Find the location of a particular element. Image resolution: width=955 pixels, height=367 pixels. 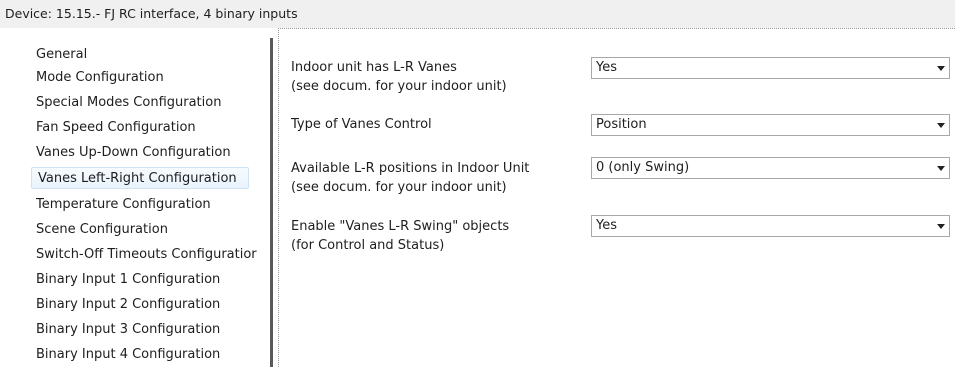

param-label-line1: Enable "Vanes L-R Swing" objects is located at coordinates (400, 226).